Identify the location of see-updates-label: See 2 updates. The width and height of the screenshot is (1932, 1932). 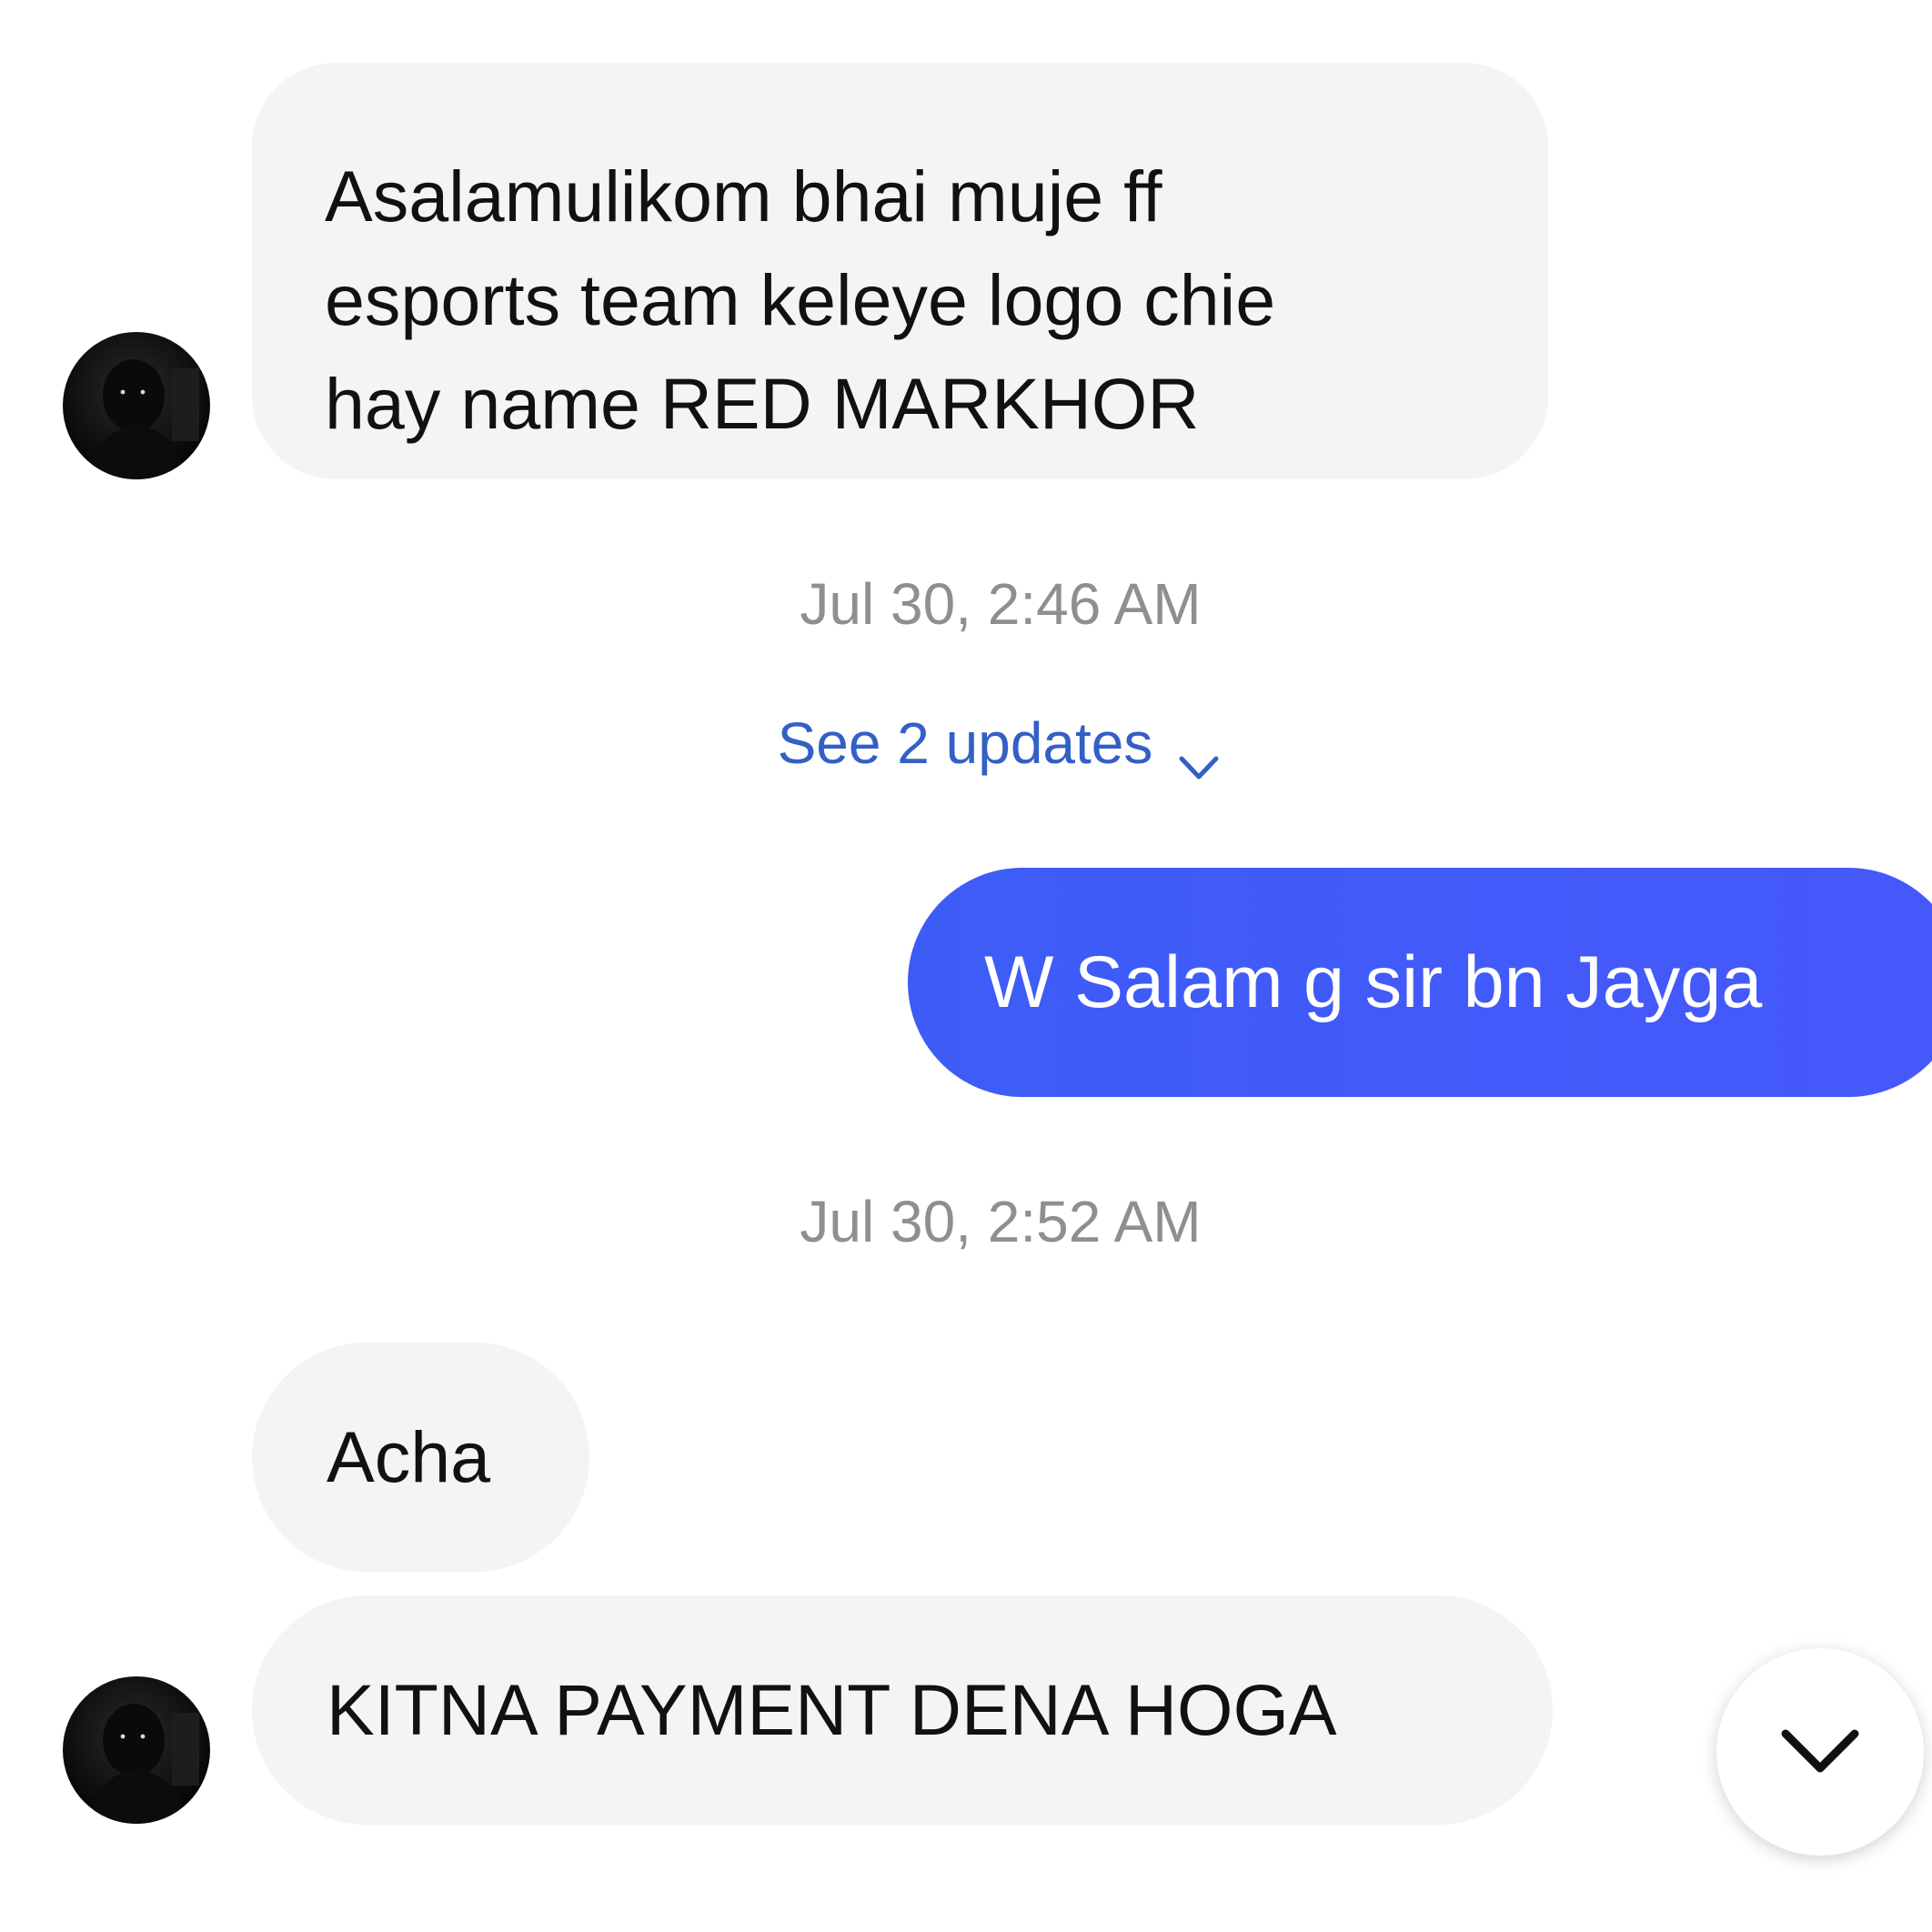
(965, 743).